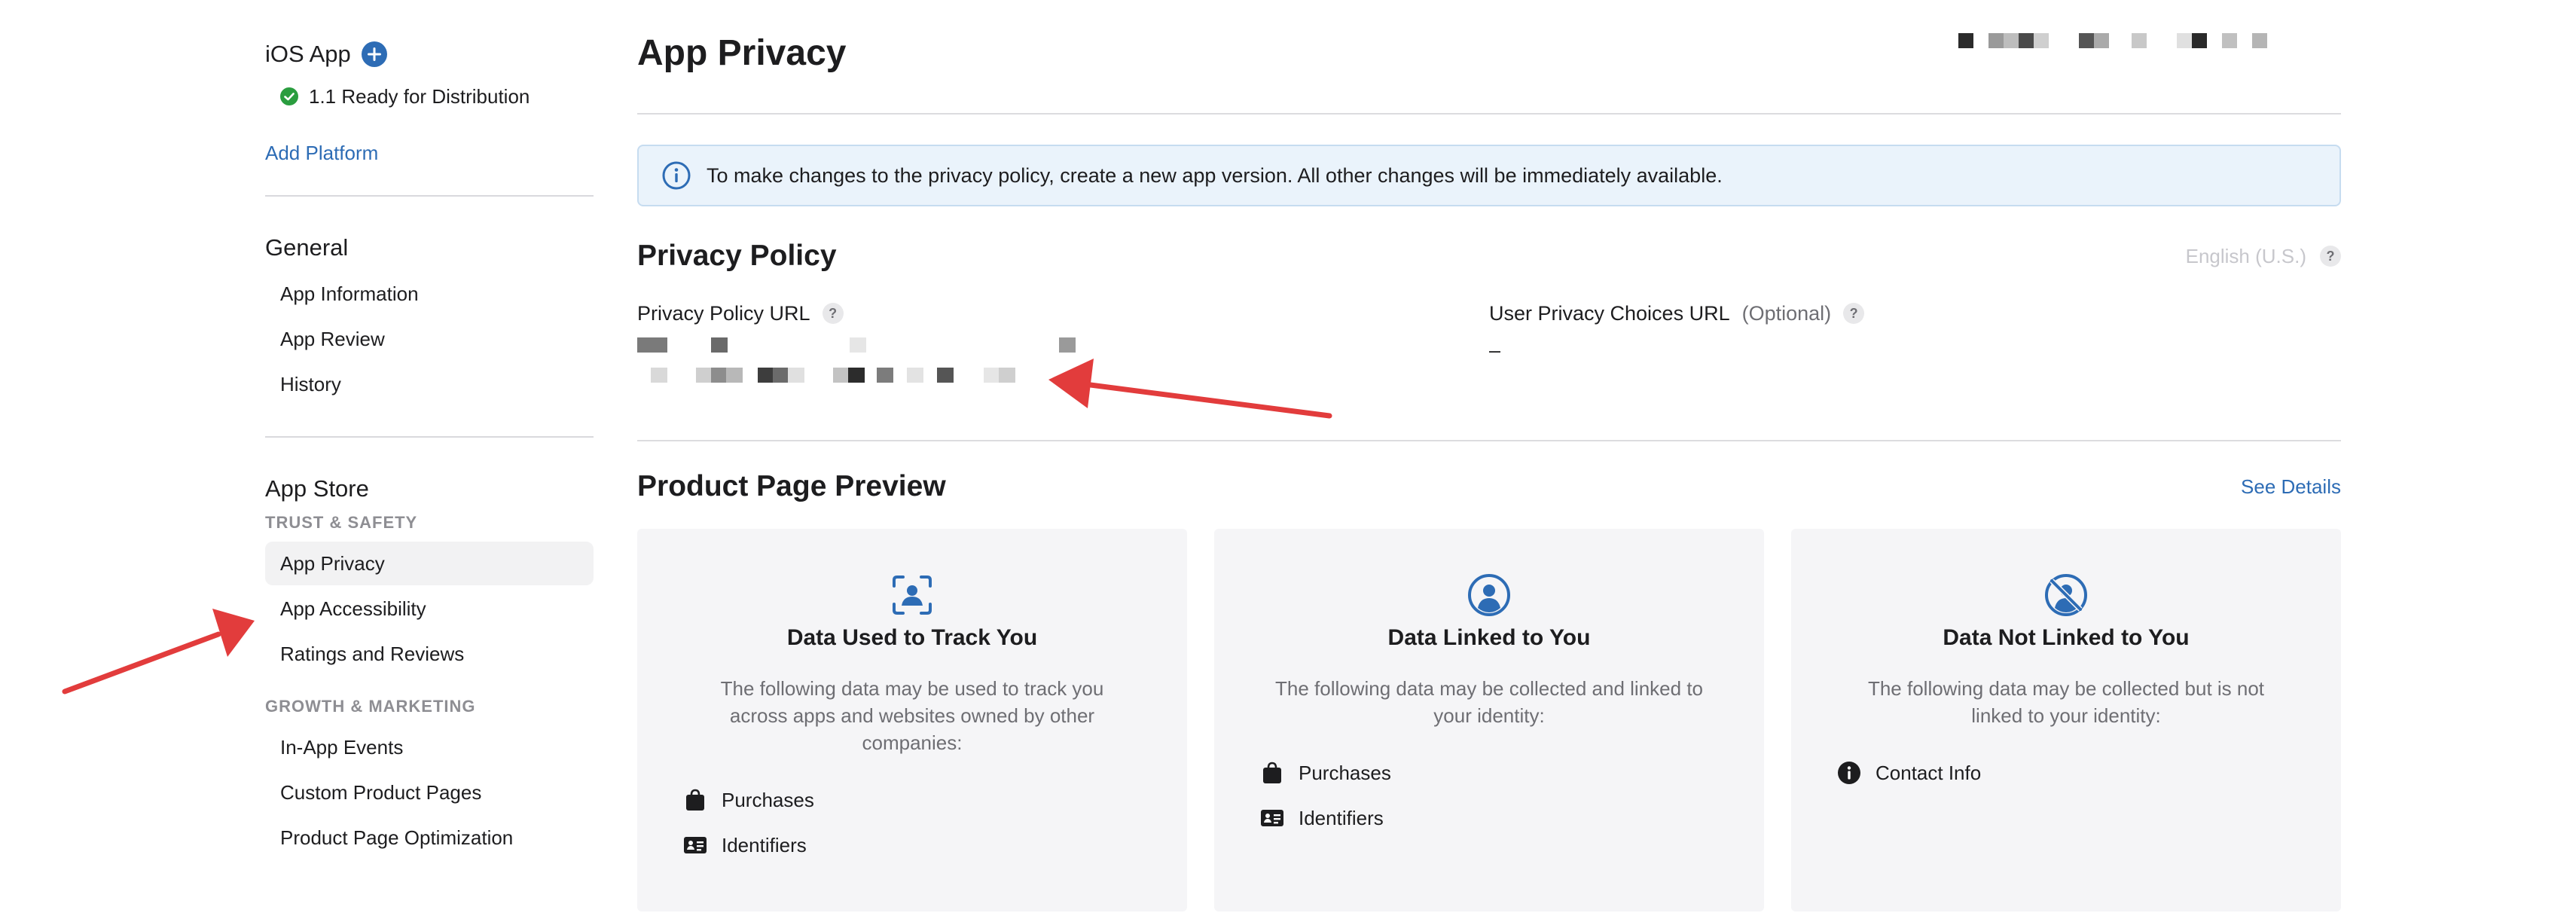  Describe the element at coordinates (742, 53) in the screenshot. I see `page-title: App Privacy` at that location.